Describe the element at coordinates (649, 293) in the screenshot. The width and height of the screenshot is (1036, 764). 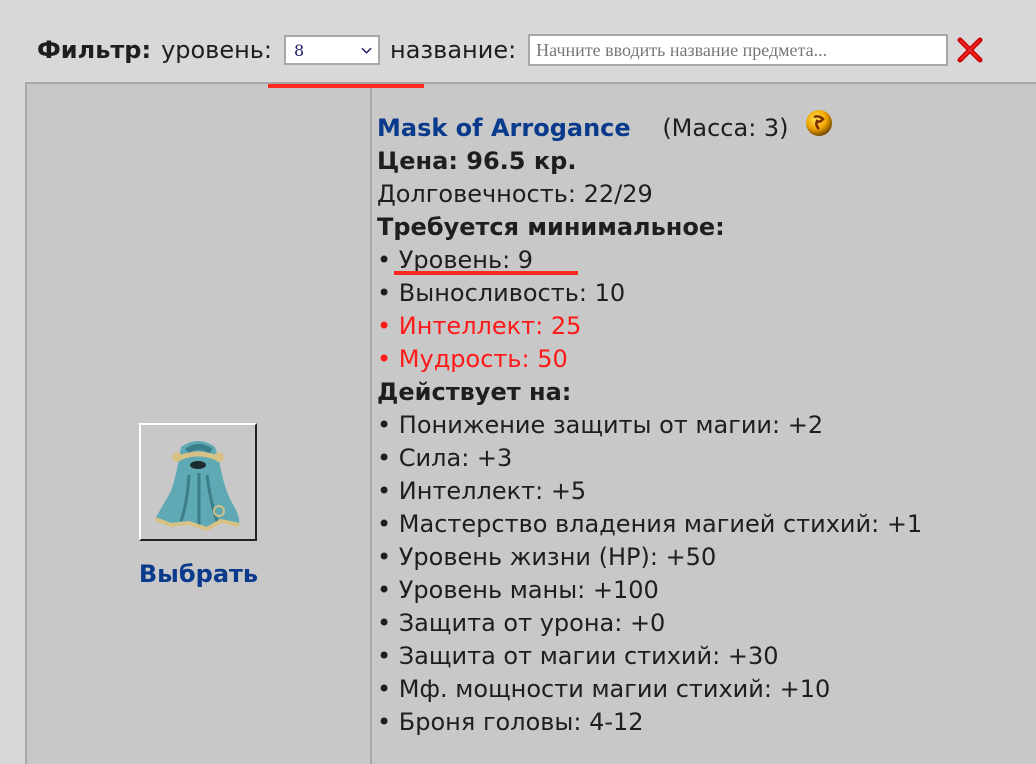
I see `requirement-item: Выносливость: 10` at that location.